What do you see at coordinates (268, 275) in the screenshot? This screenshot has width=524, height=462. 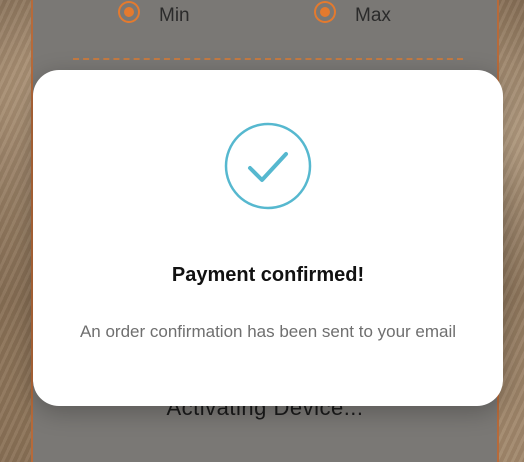 I see `dialog-title: Payment confirmed!` at bounding box center [268, 275].